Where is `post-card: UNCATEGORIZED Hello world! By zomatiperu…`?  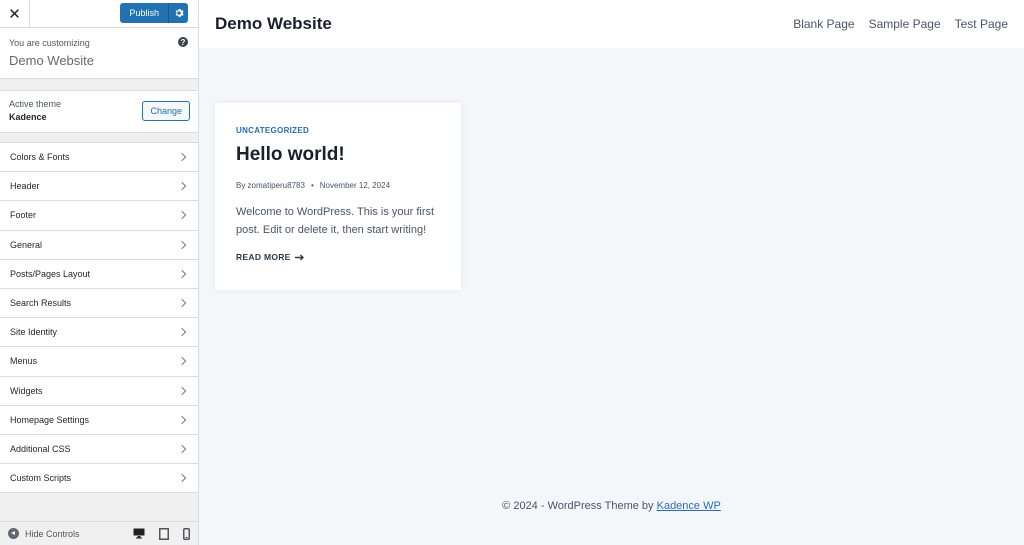
post-card: UNCATEGORIZED Hello world! By zomatiperu… is located at coordinates (338, 196).